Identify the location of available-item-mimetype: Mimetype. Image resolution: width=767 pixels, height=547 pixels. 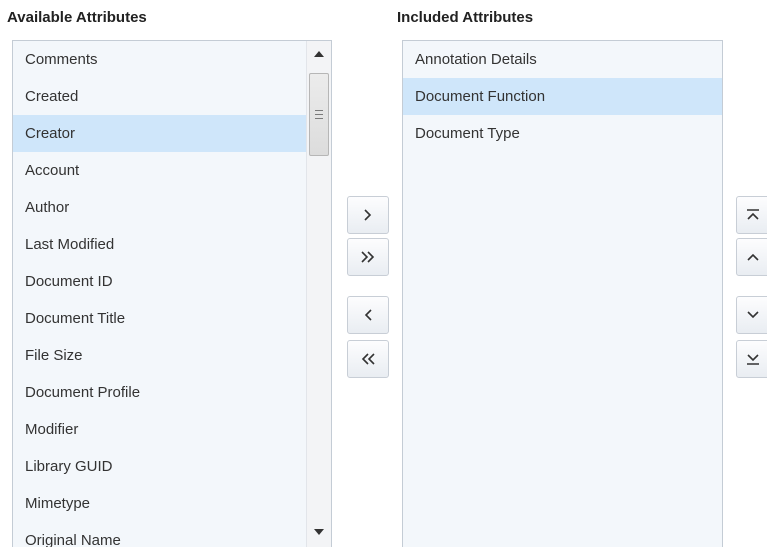
(160, 503).